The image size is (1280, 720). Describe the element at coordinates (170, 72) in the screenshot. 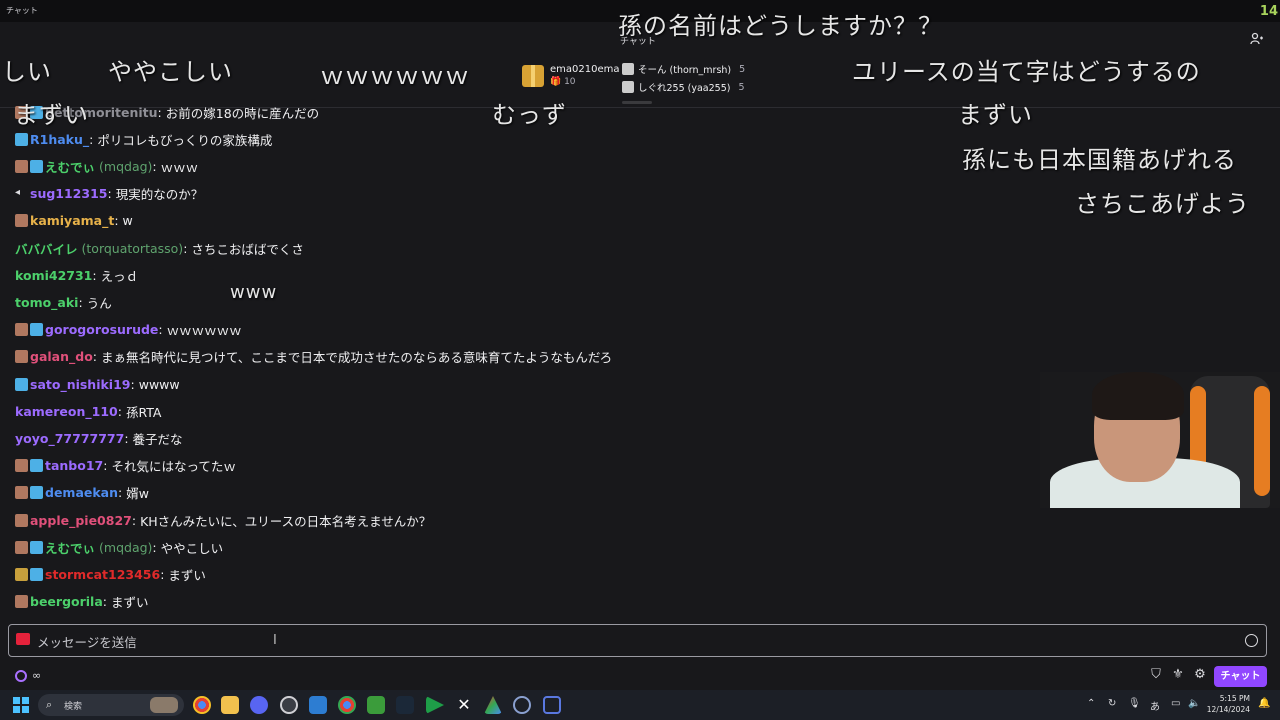

I see `danmaku-comment: ややこしい` at that location.